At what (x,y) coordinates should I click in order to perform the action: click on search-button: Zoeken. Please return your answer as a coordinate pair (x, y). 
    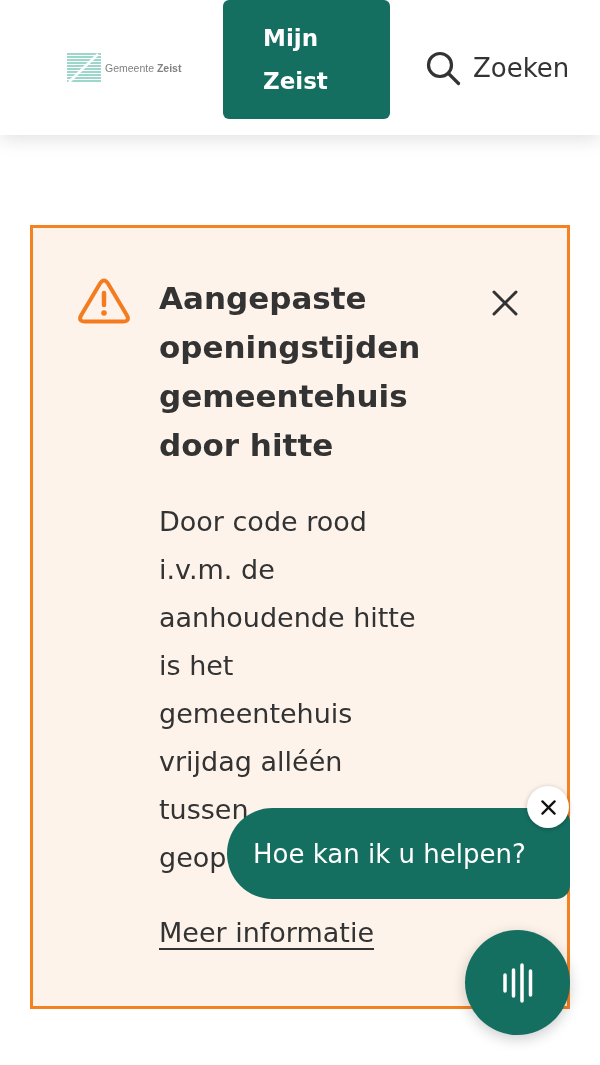
    Looking at the image, I should click on (497, 67).